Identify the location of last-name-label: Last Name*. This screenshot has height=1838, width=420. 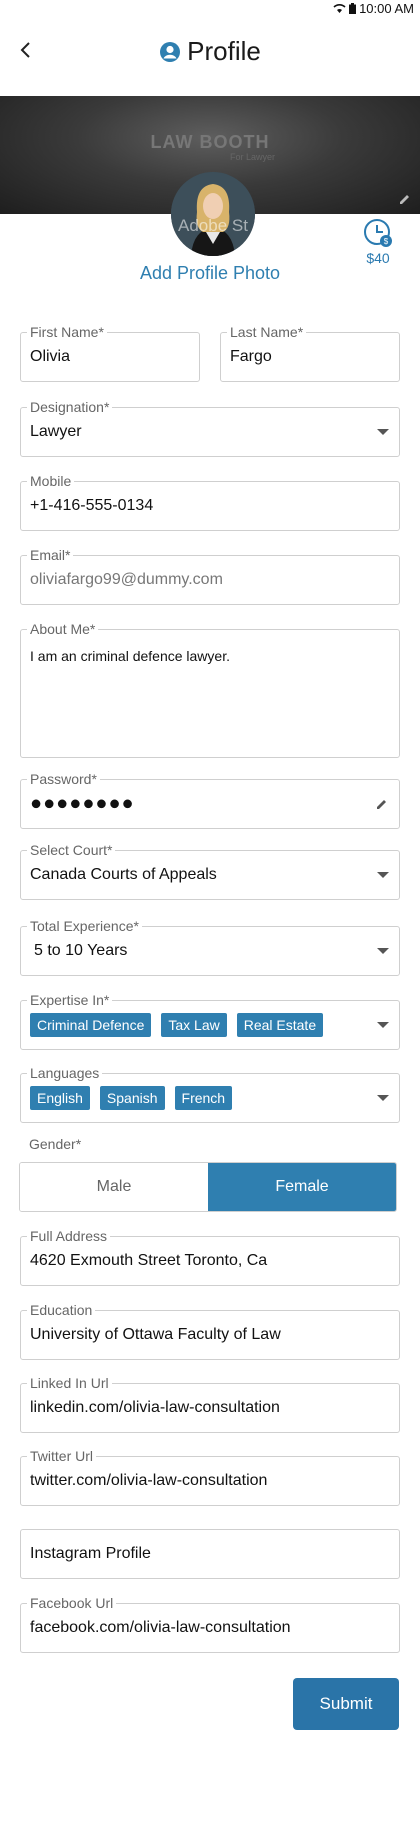
(267, 332).